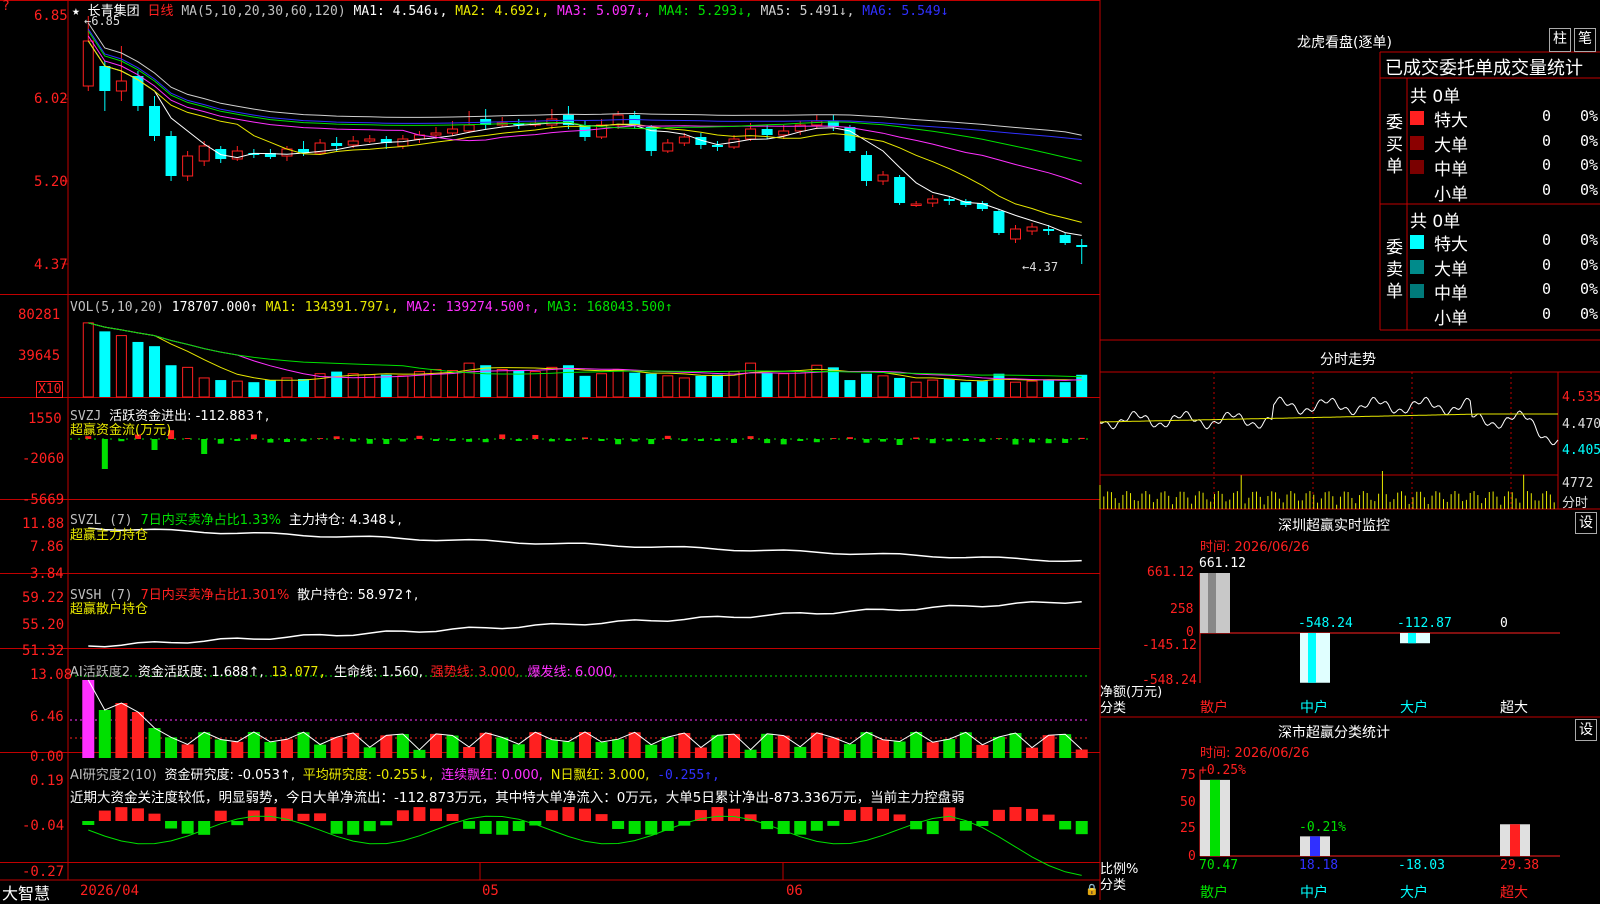  What do you see at coordinates (1348, 360) in the screenshot?
I see `intraday-title: 分时走势` at bounding box center [1348, 360].